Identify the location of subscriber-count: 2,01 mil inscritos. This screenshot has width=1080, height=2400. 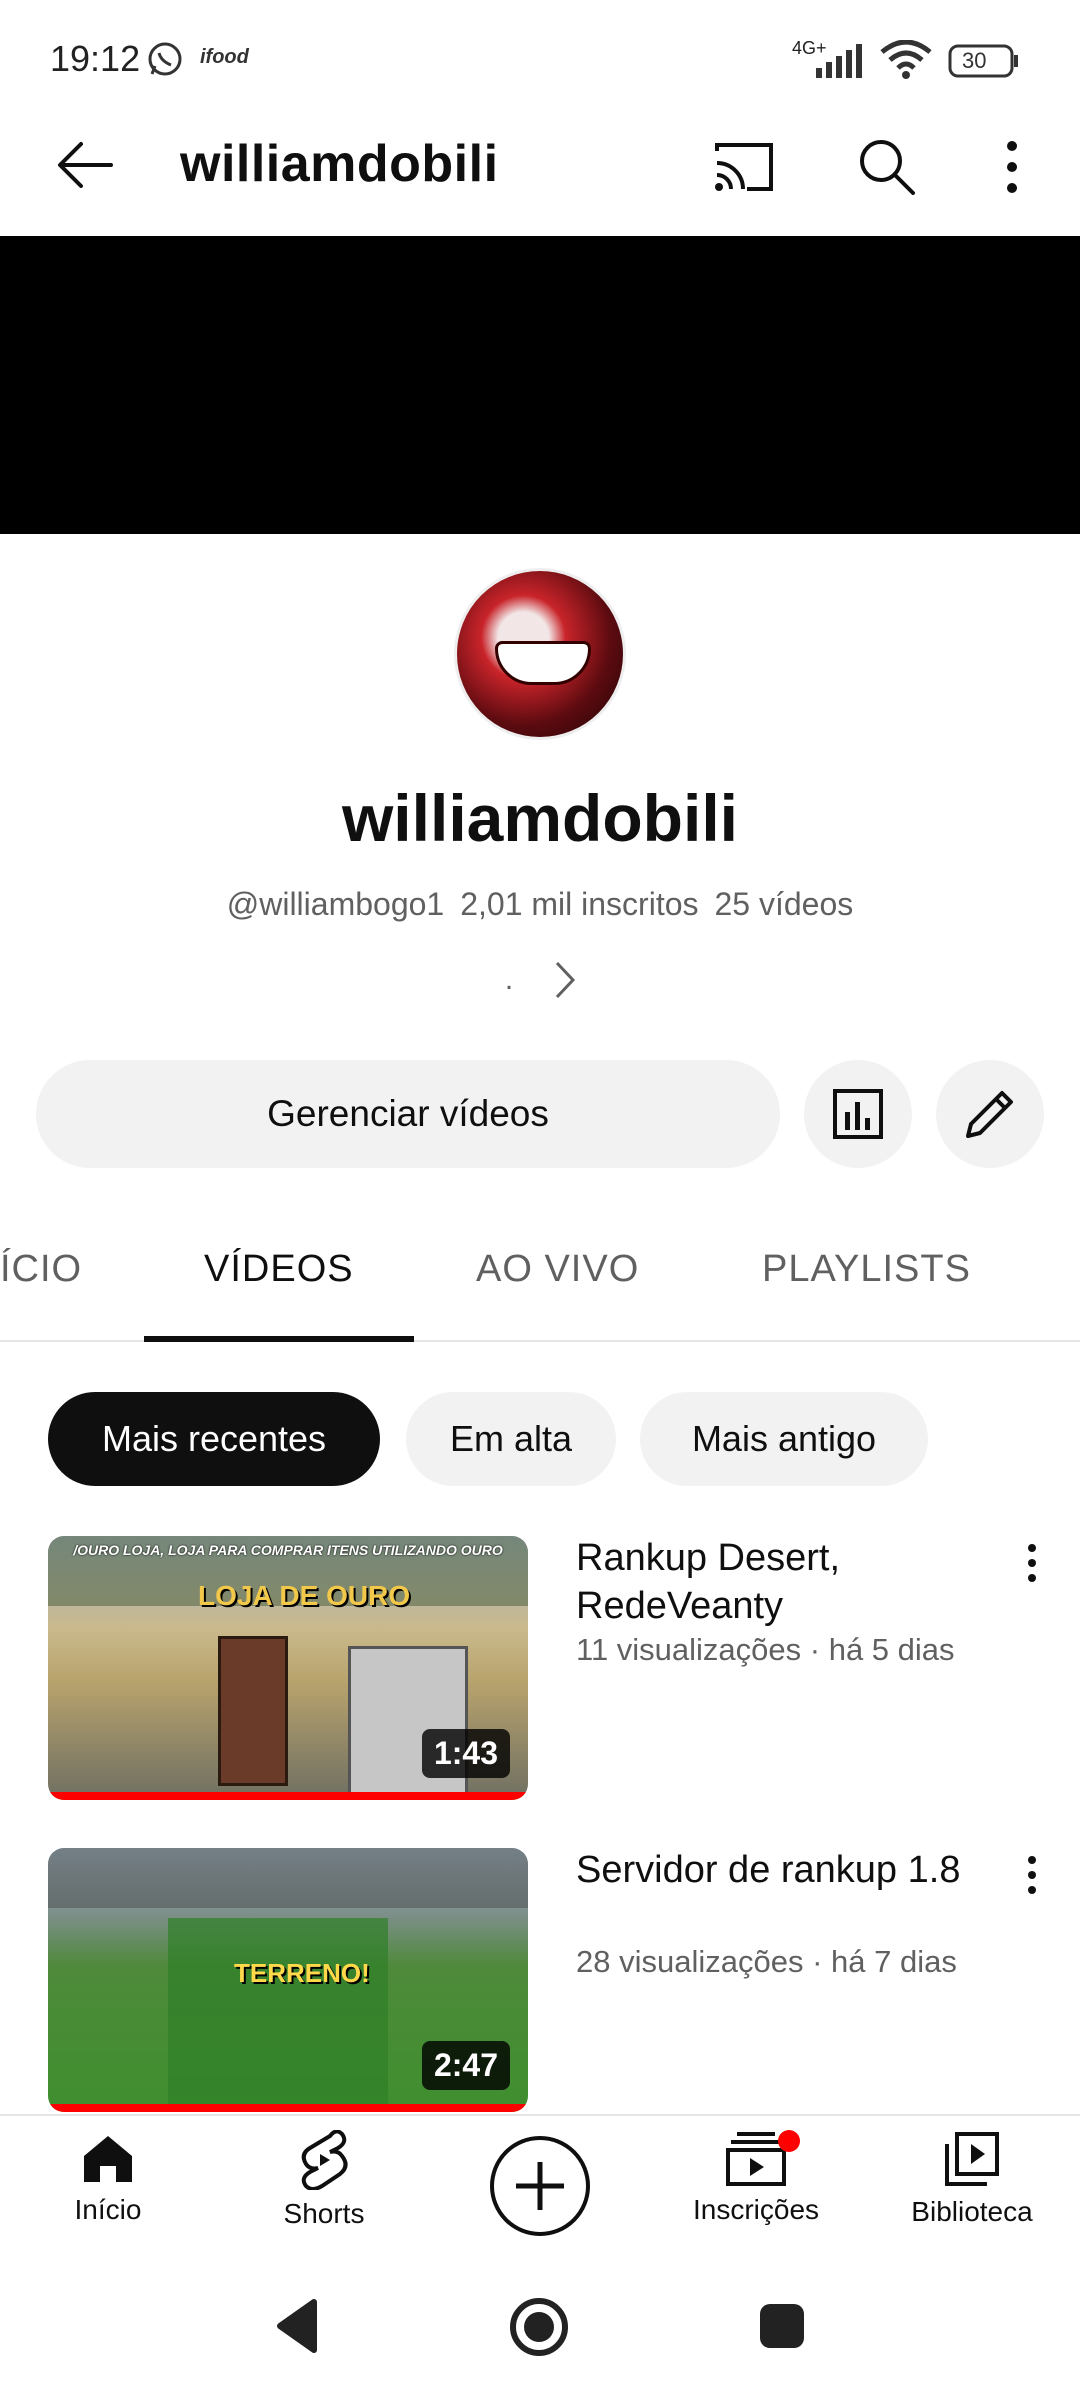
(579, 904).